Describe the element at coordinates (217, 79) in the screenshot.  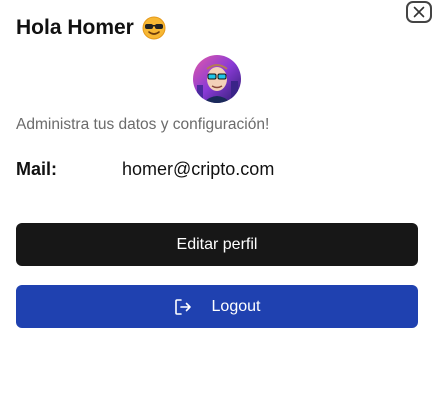
I see `avatar` at that location.